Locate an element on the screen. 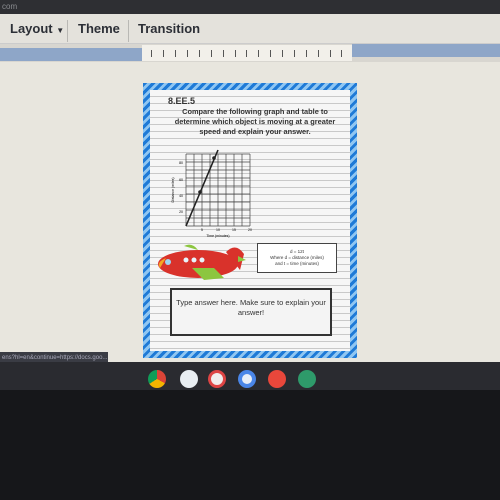 The image size is (500, 500). y-tick: 40 is located at coordinates (181, 196).